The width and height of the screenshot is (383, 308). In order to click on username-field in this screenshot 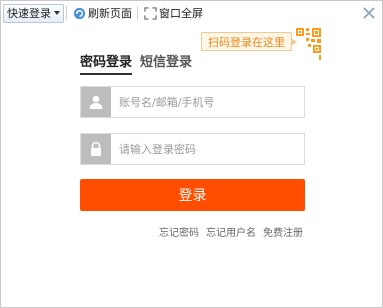, I will do `click(192, 102)`.